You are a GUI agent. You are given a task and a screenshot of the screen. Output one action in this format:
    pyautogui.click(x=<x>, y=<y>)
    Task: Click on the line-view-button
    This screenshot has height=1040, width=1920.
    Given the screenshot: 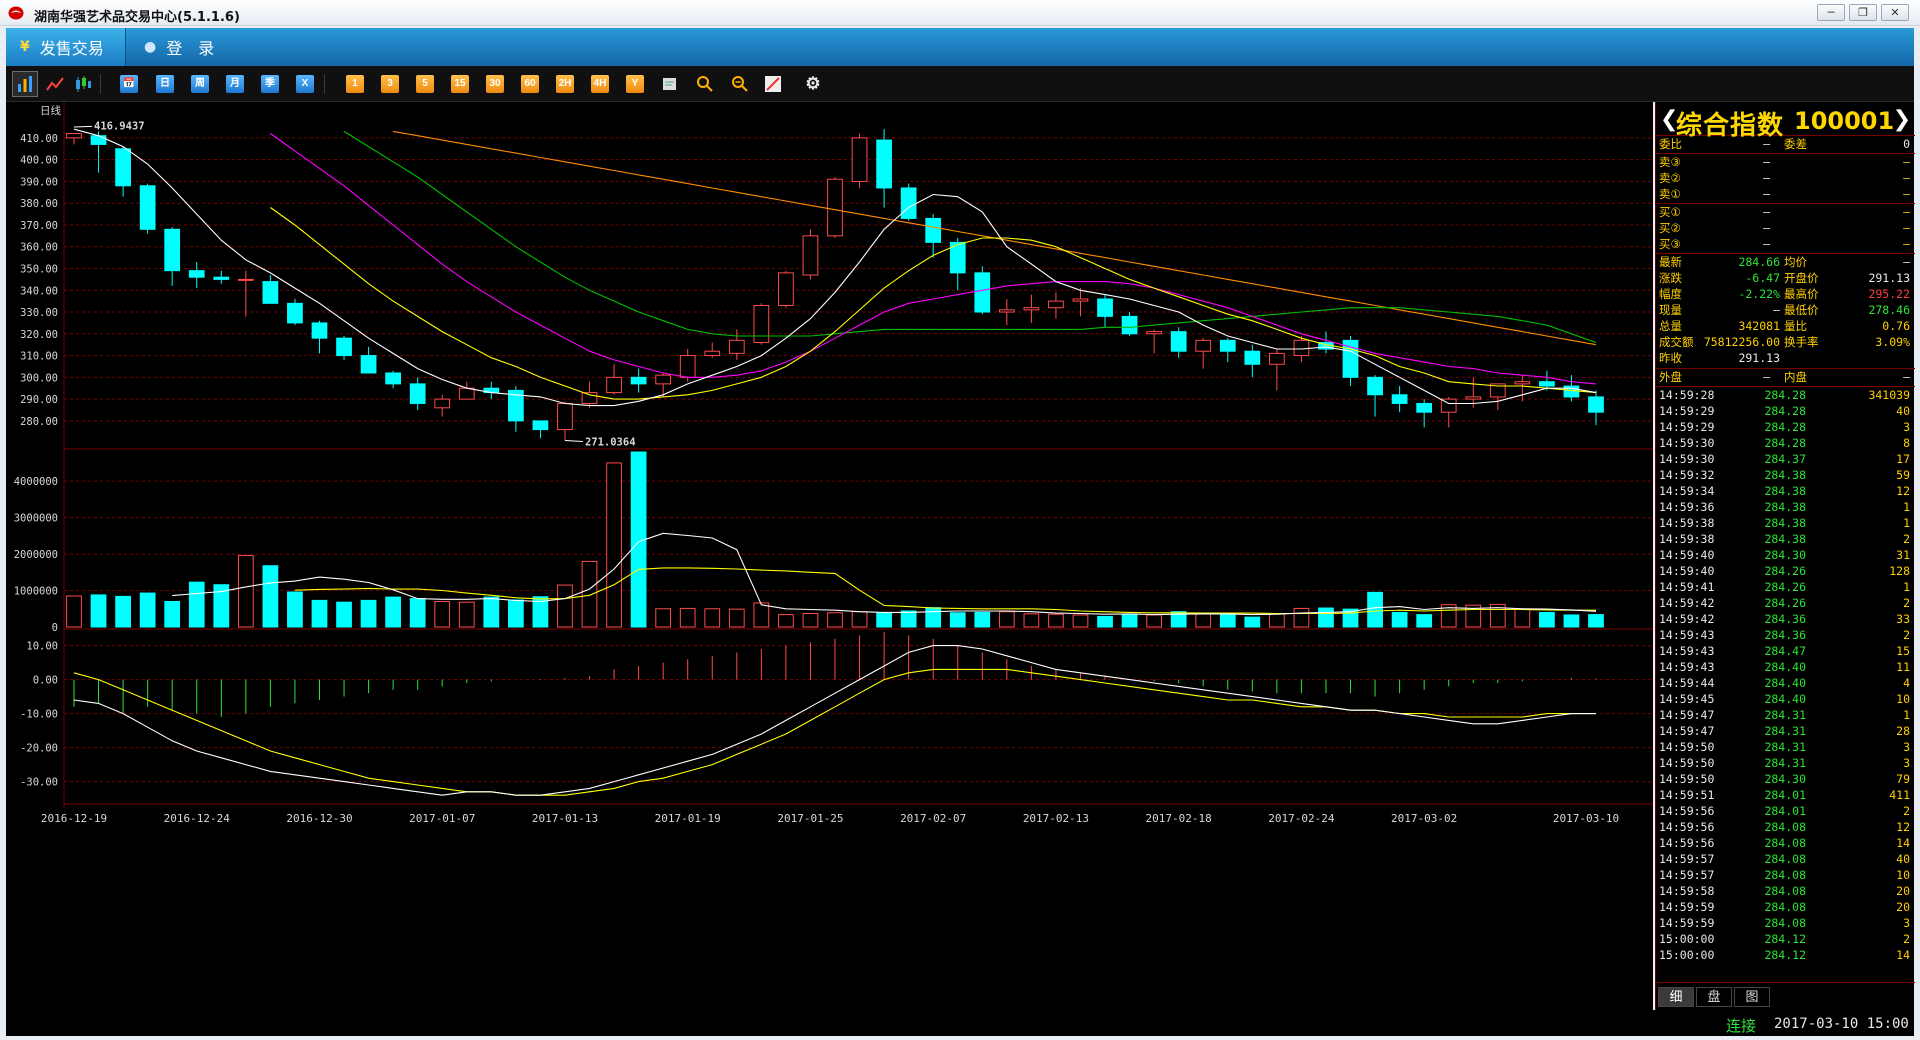 What is the action you would take?
    pyautogui.click(x=55, y=84)
    